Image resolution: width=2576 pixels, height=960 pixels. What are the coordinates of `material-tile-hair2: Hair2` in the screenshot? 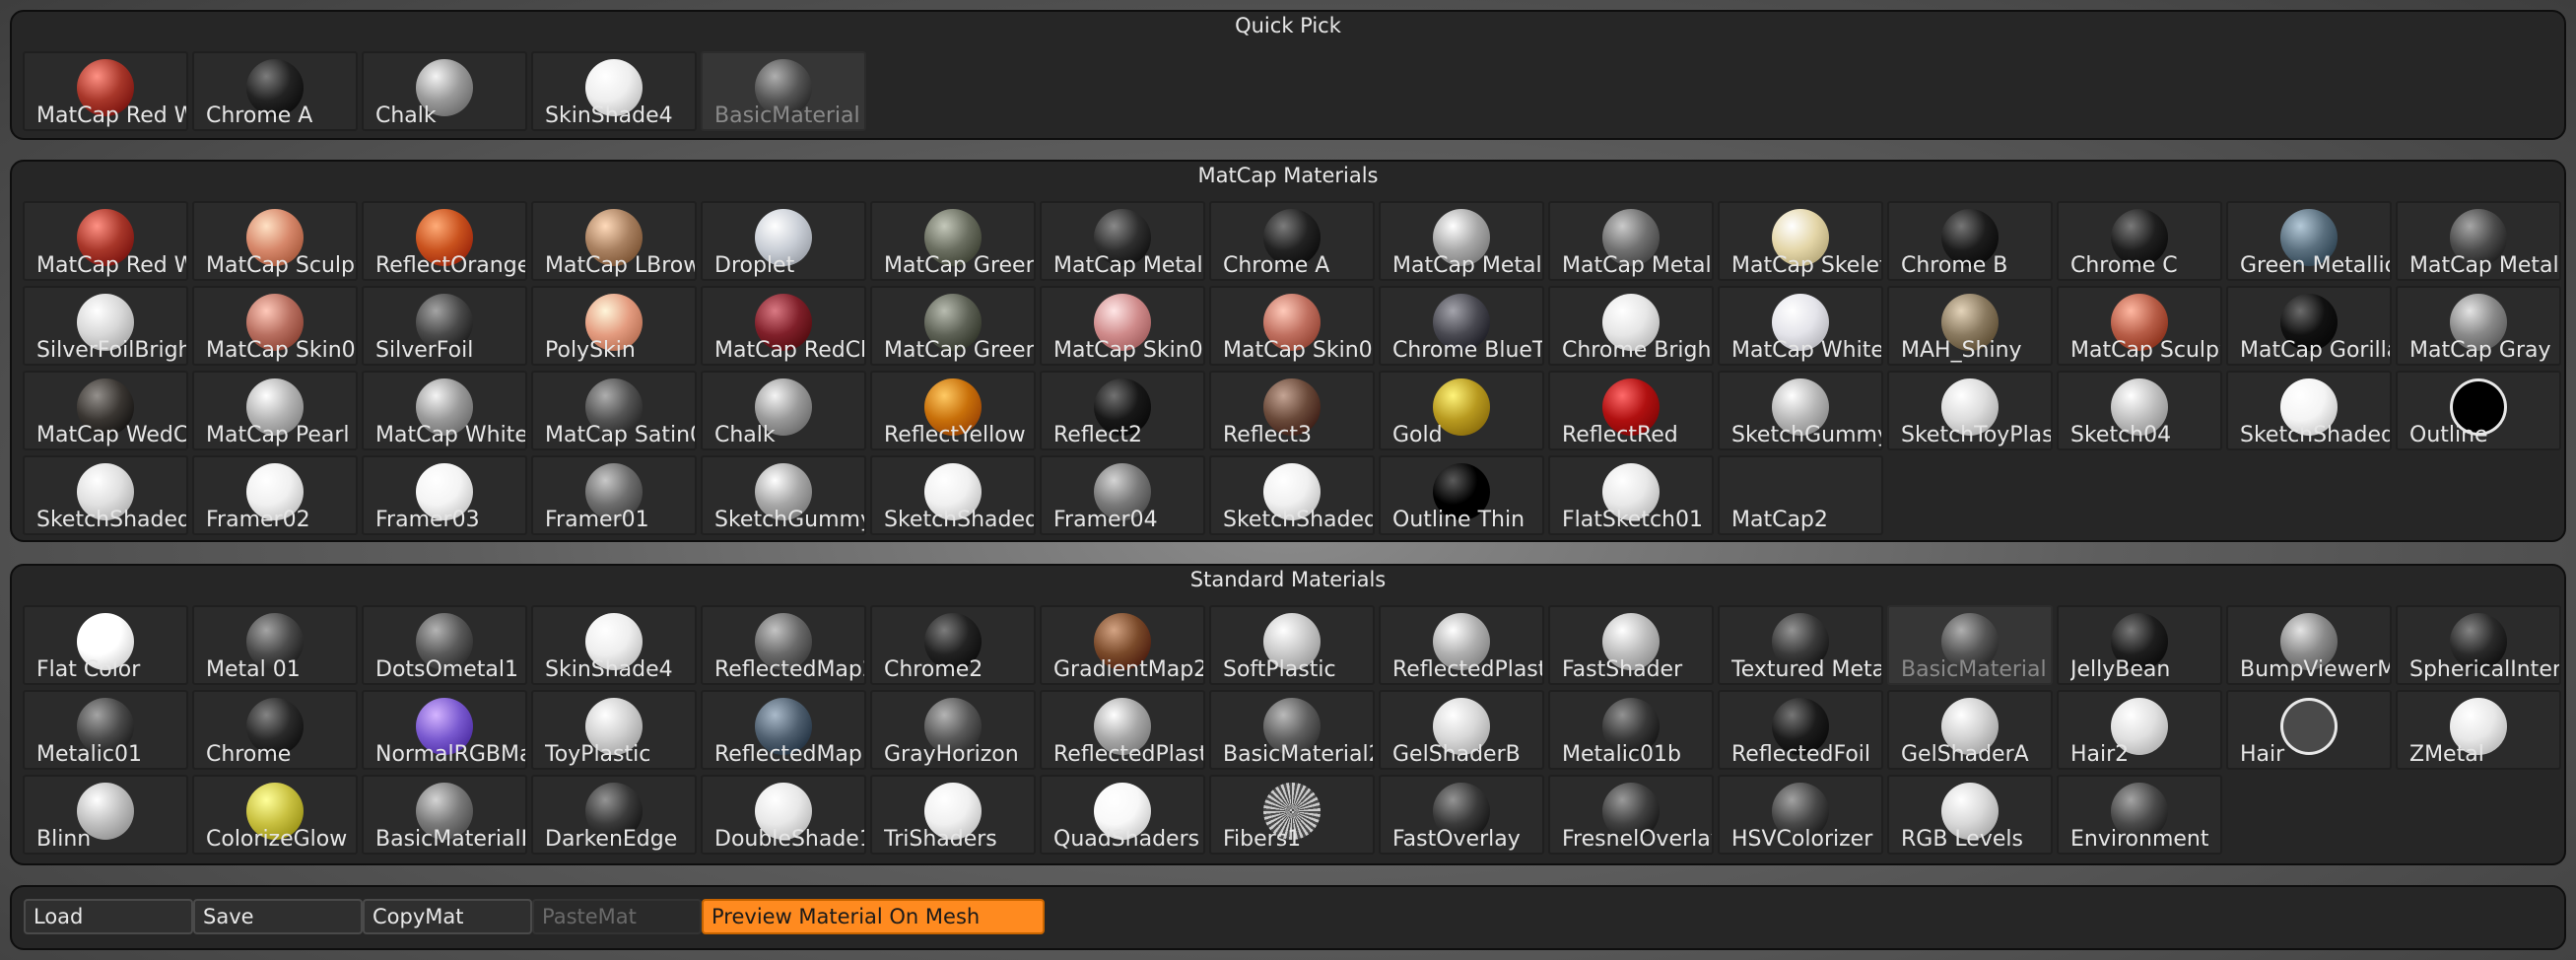 It's located at (2140, 730).